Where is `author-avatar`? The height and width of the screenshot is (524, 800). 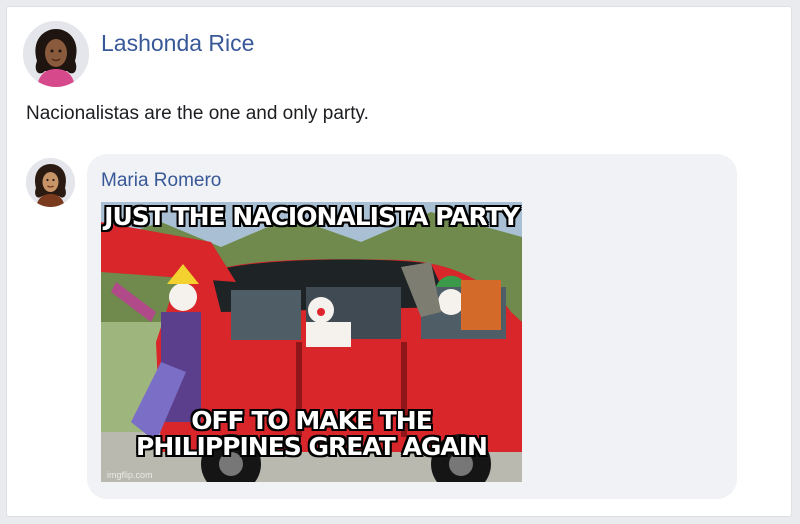 author-avatar is located at coordinates (56, 54).